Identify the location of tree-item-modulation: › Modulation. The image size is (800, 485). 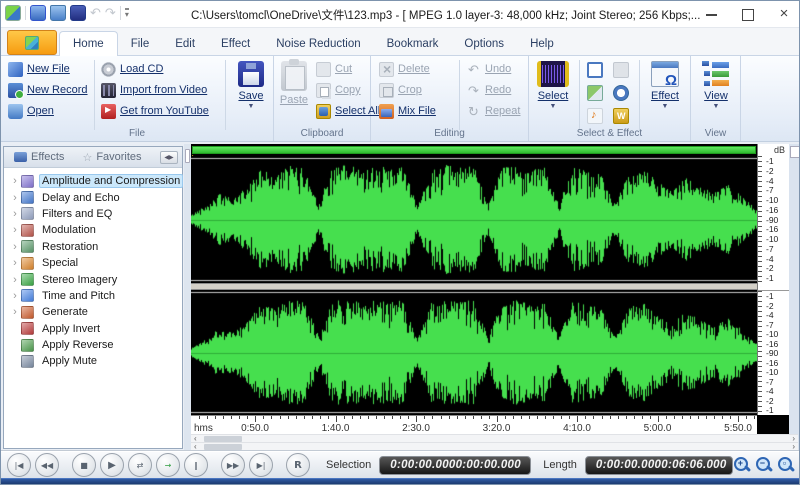
(93, 230).